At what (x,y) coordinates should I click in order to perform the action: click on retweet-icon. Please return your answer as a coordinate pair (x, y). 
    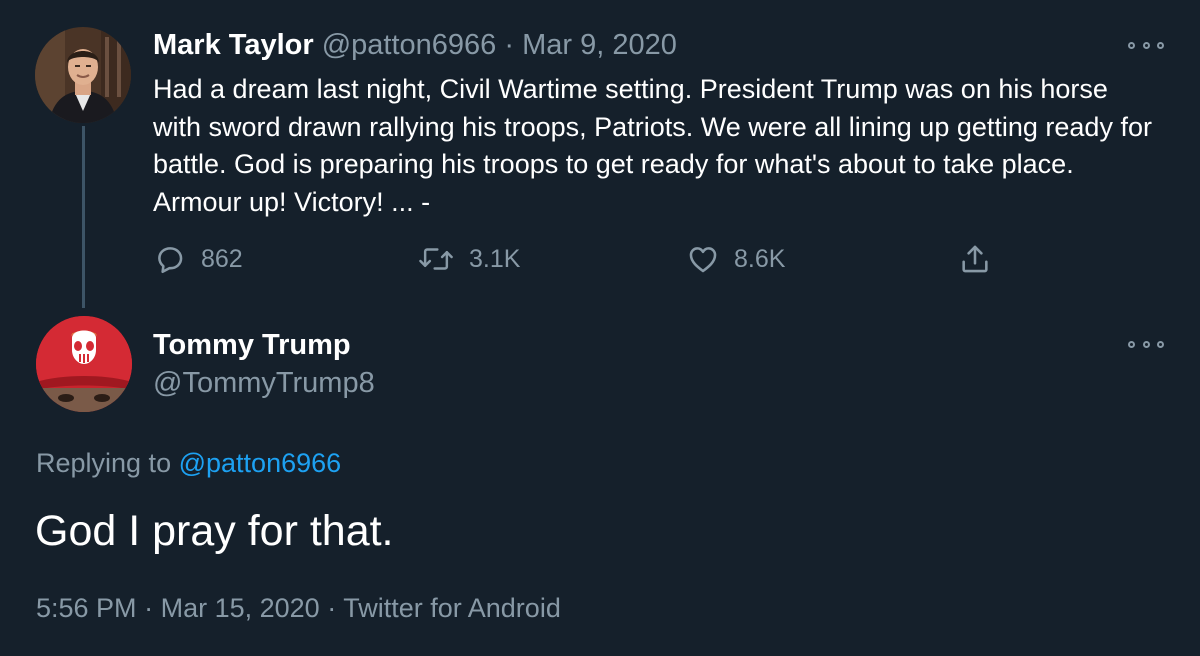
    Looking at the image, I should click on (436, 259).